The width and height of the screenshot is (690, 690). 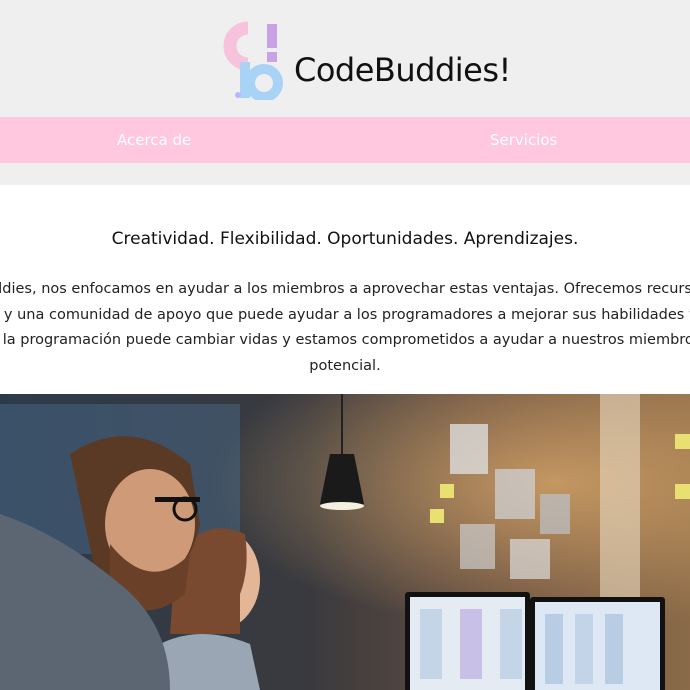 What do you see at coordinates (402, 70) in the screenshot?
I see `brand-name: CodeBuddies!` at bounding box center [402, 70].